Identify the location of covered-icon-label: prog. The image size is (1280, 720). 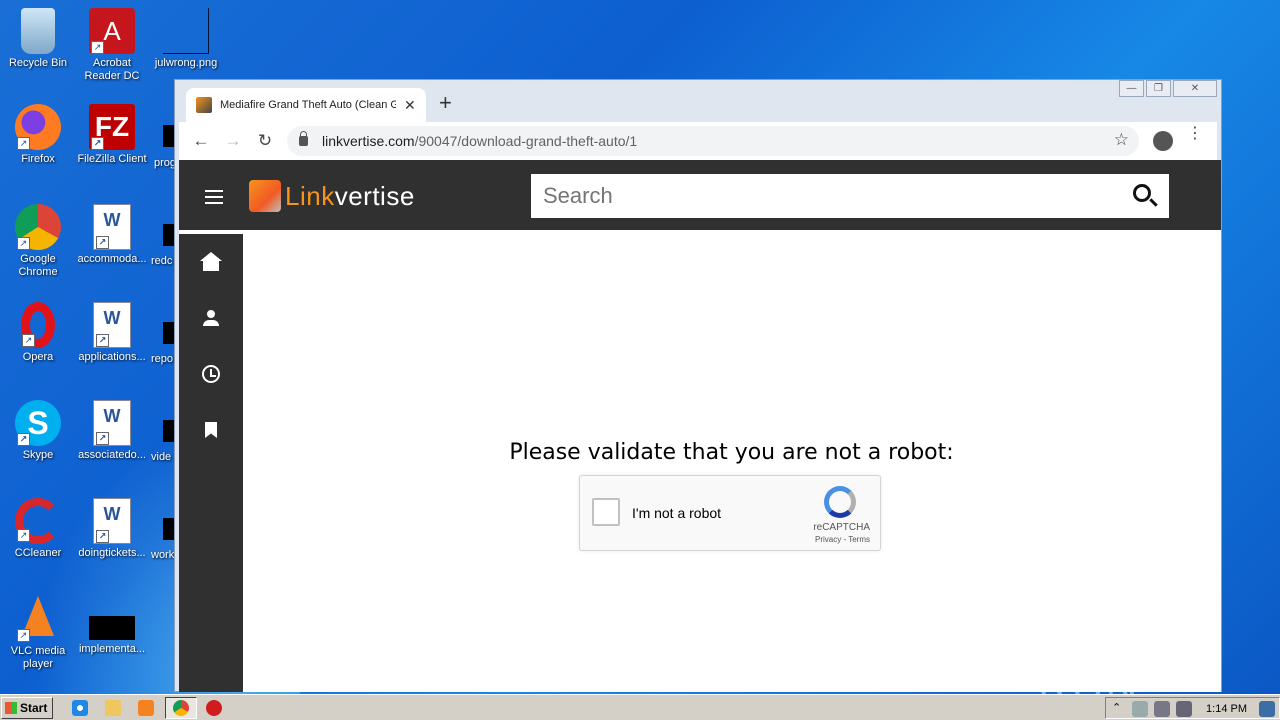
(165, 163).